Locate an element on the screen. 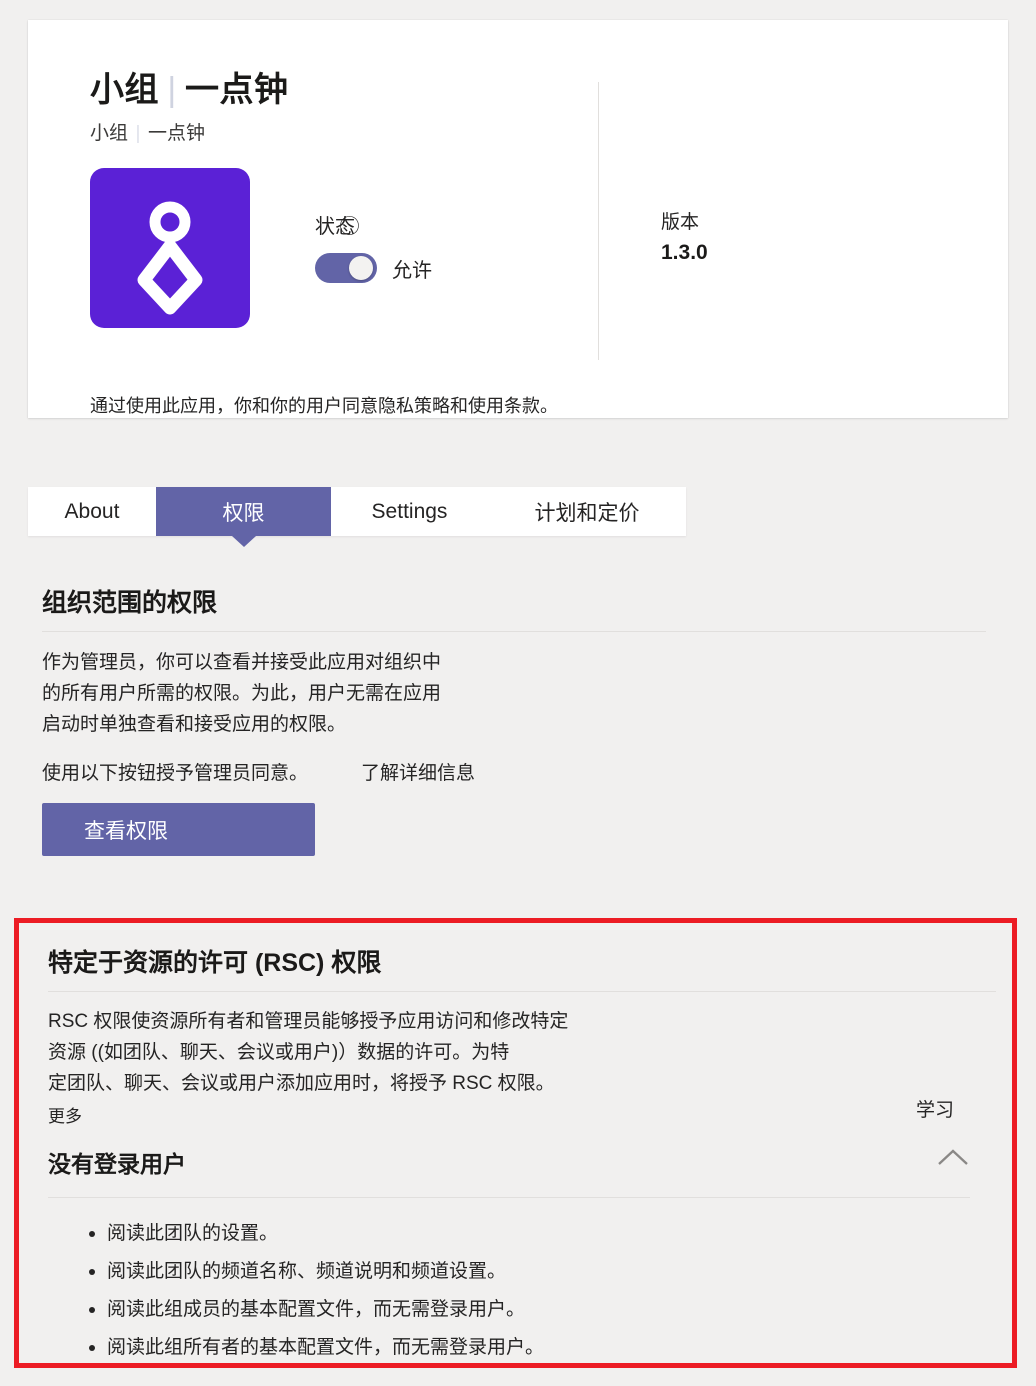 This screenshot has height=1386, width=1036. app-logo-icon is located at coordinates (170, 248).